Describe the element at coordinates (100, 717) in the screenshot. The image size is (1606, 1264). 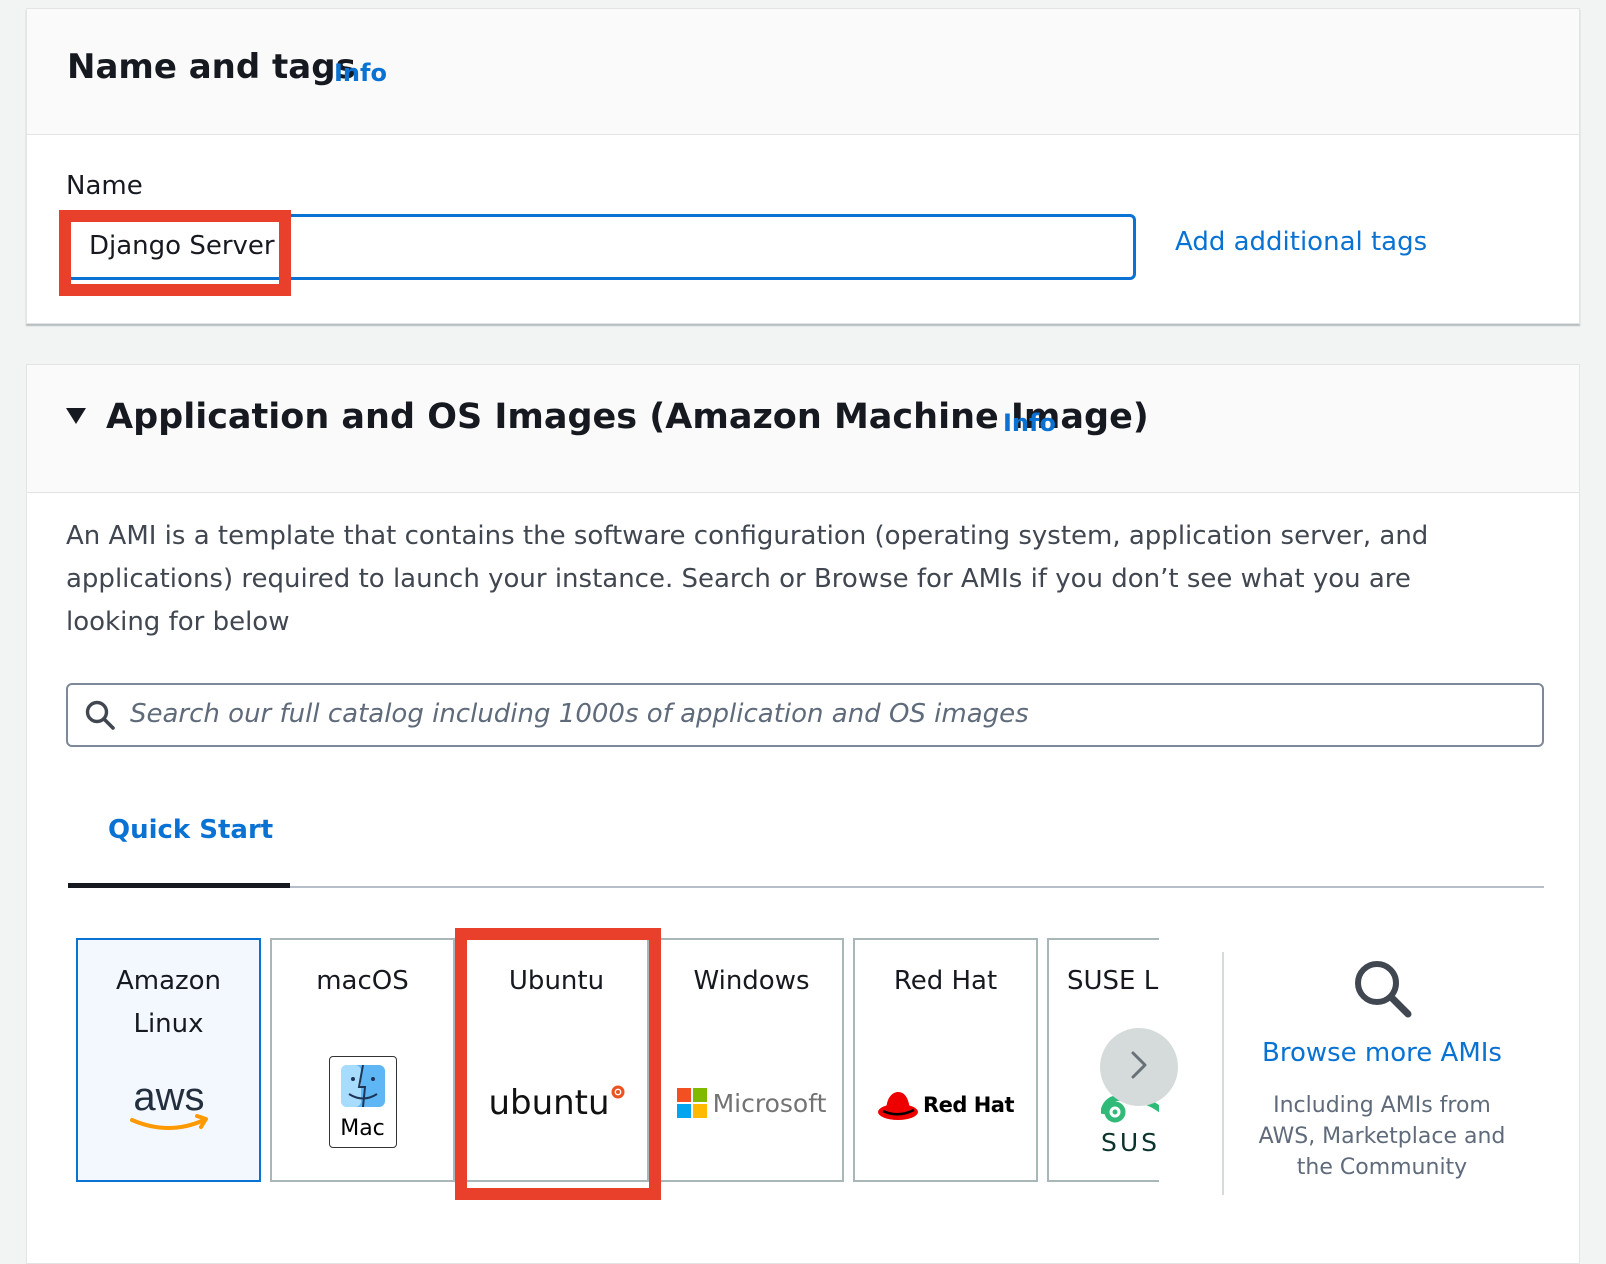
I see `search-icon` at that location.